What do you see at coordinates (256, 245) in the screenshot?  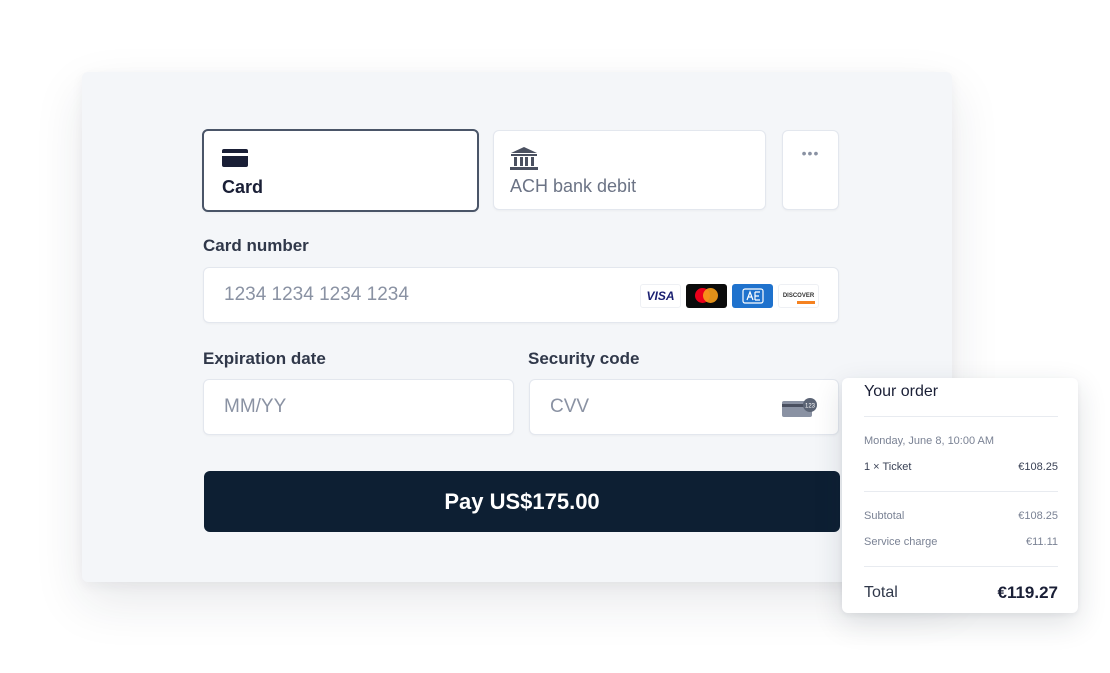 I see `card-number-label: Card number` at bounding box center [256, 245].